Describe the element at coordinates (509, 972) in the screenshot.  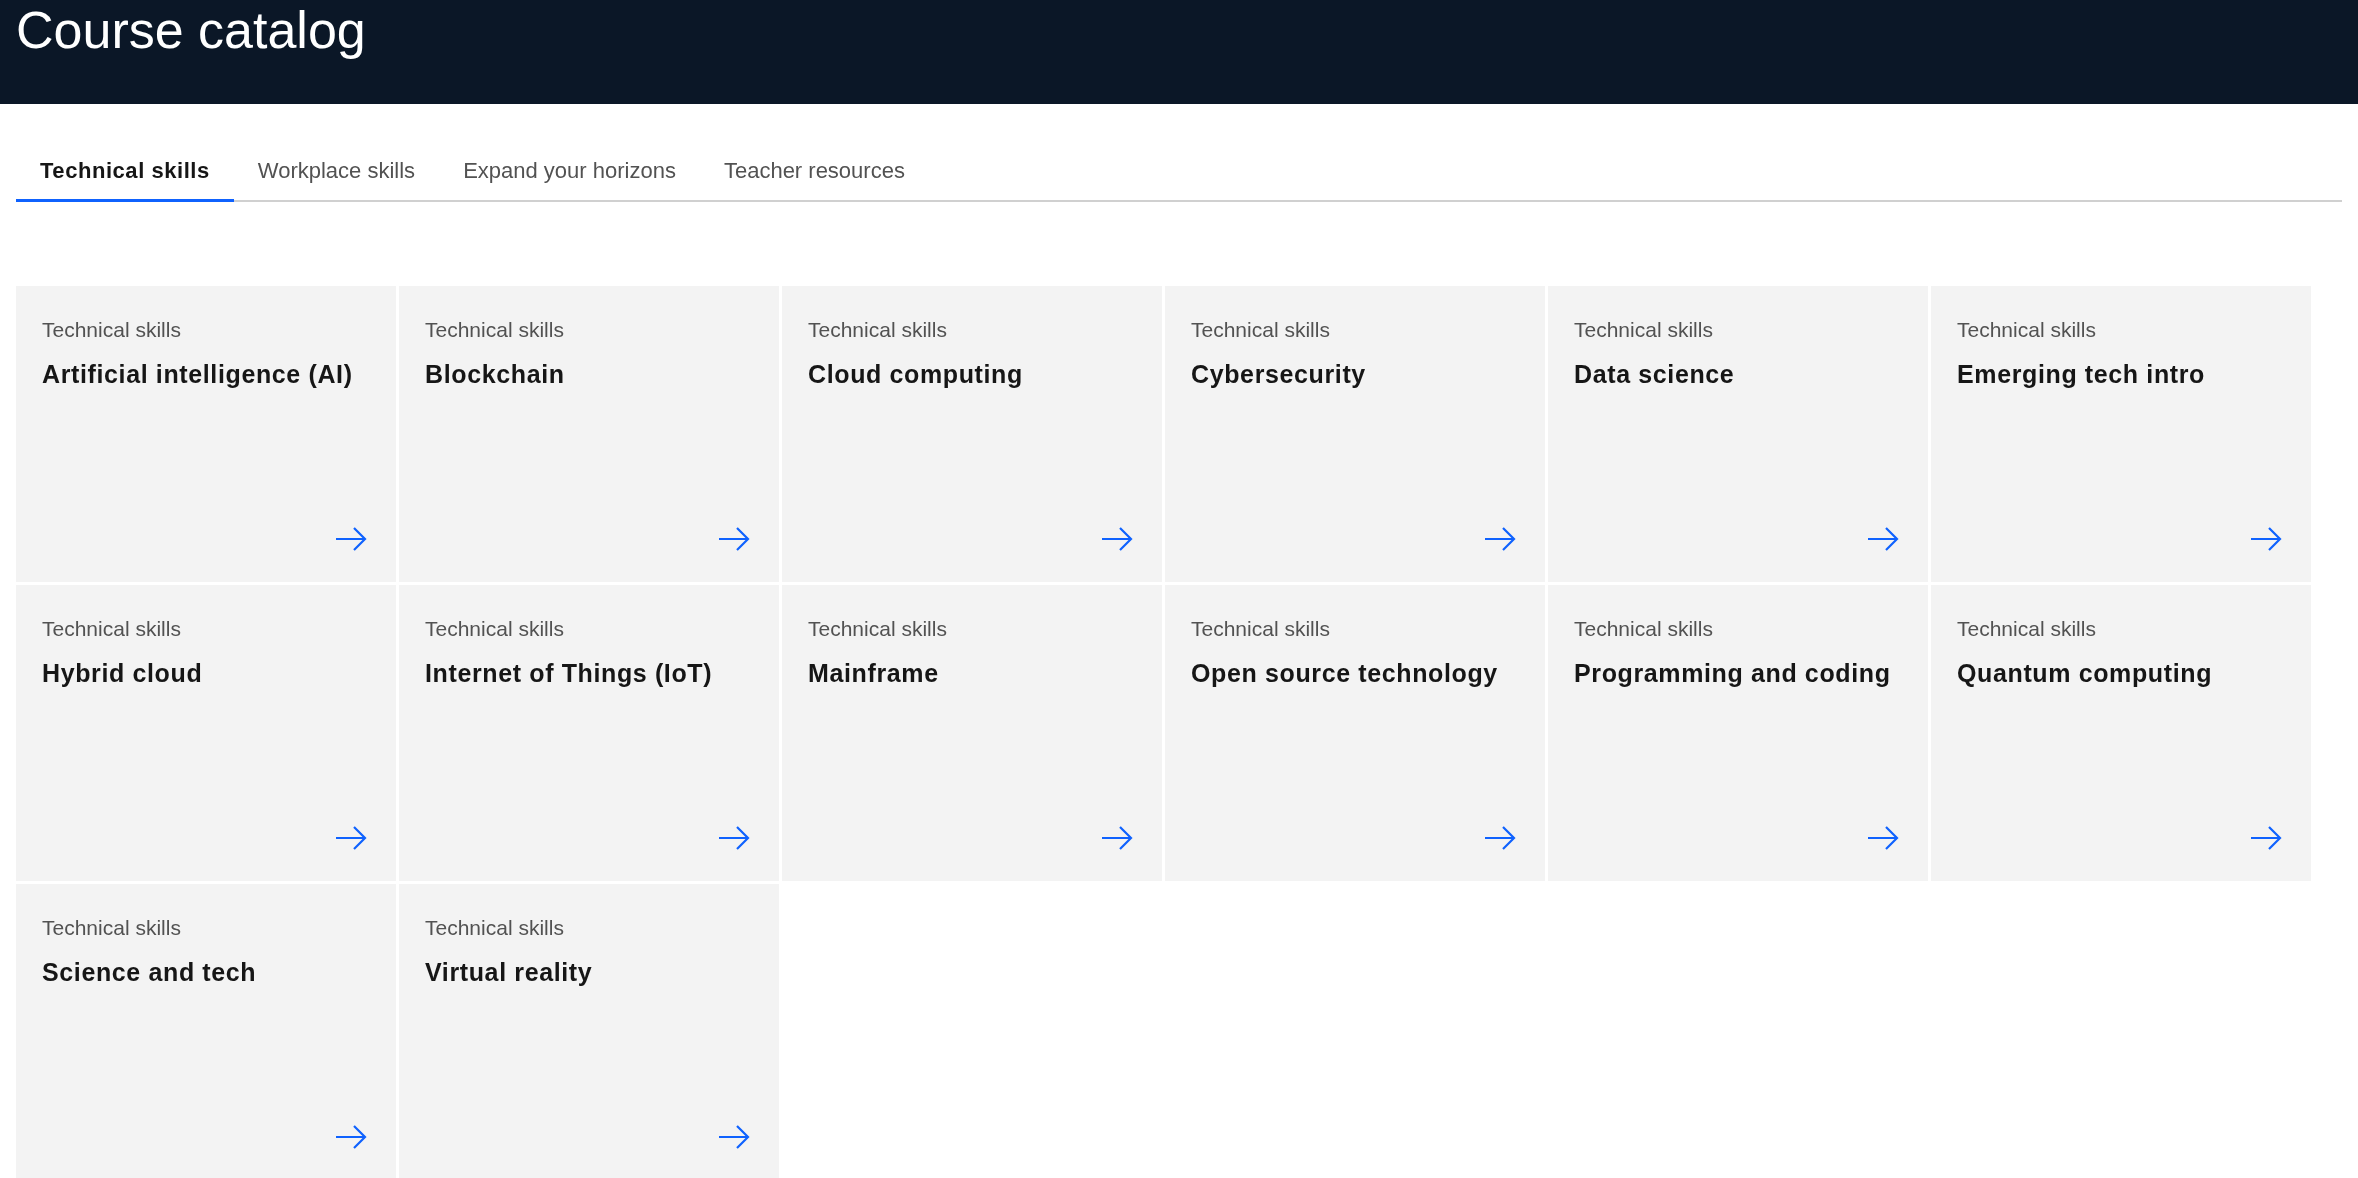
I see `card-title: Virtual reality` at that location.